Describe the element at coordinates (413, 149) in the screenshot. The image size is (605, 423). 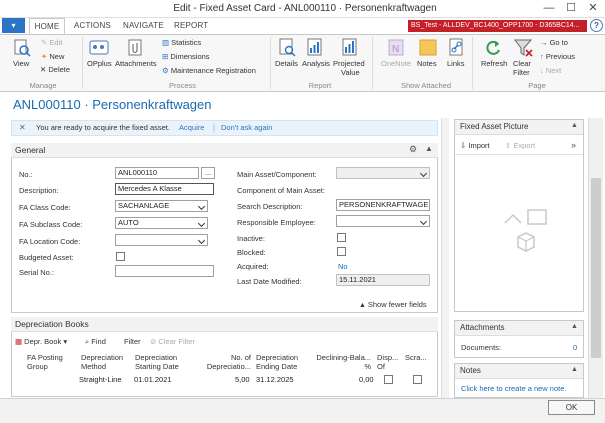
I see `settings-icon: ⚙` at that location.